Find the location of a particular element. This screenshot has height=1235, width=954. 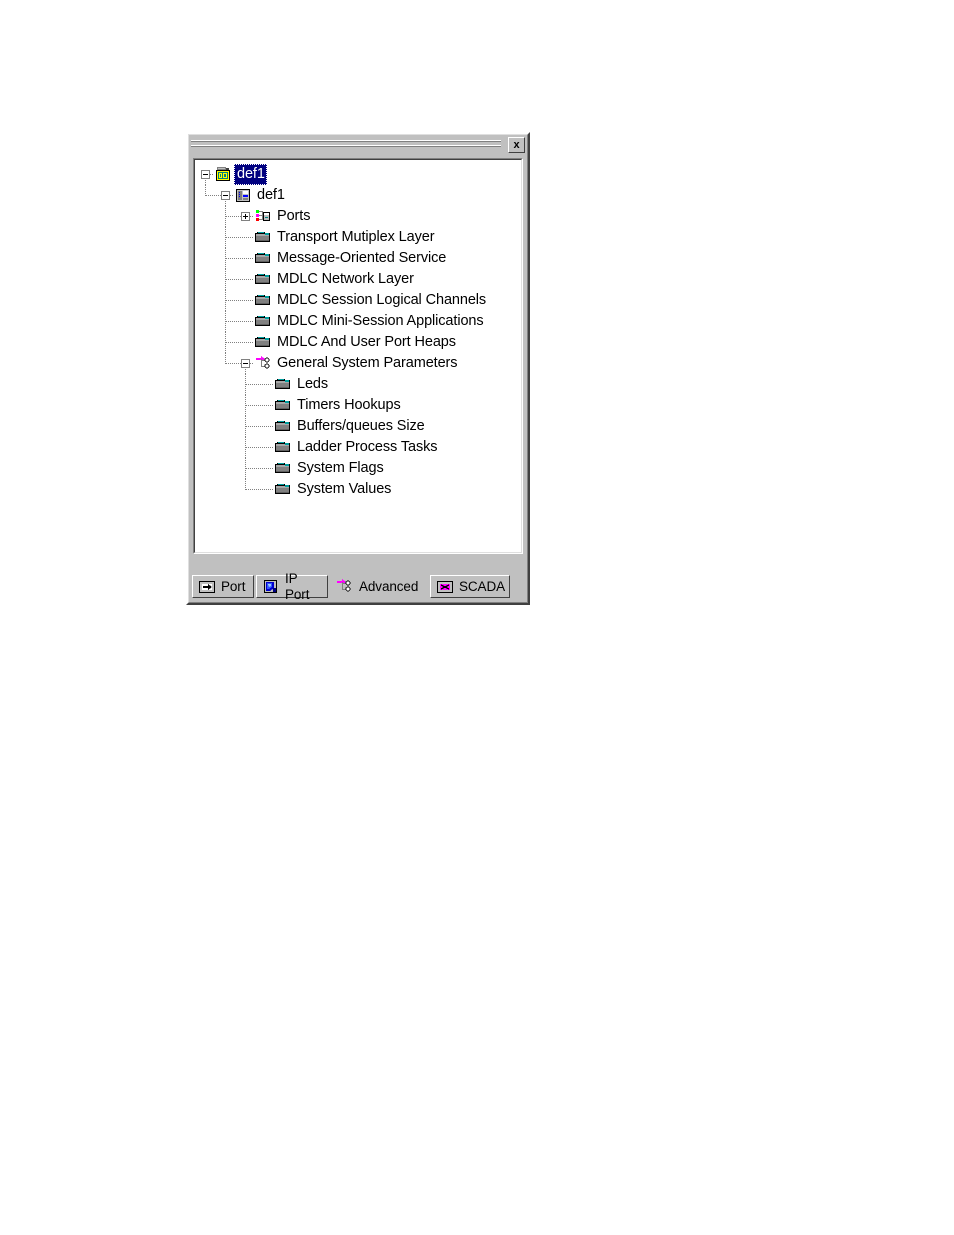

tree-node: MDLC And User Port Heaps is located at coordinates (358, 342).